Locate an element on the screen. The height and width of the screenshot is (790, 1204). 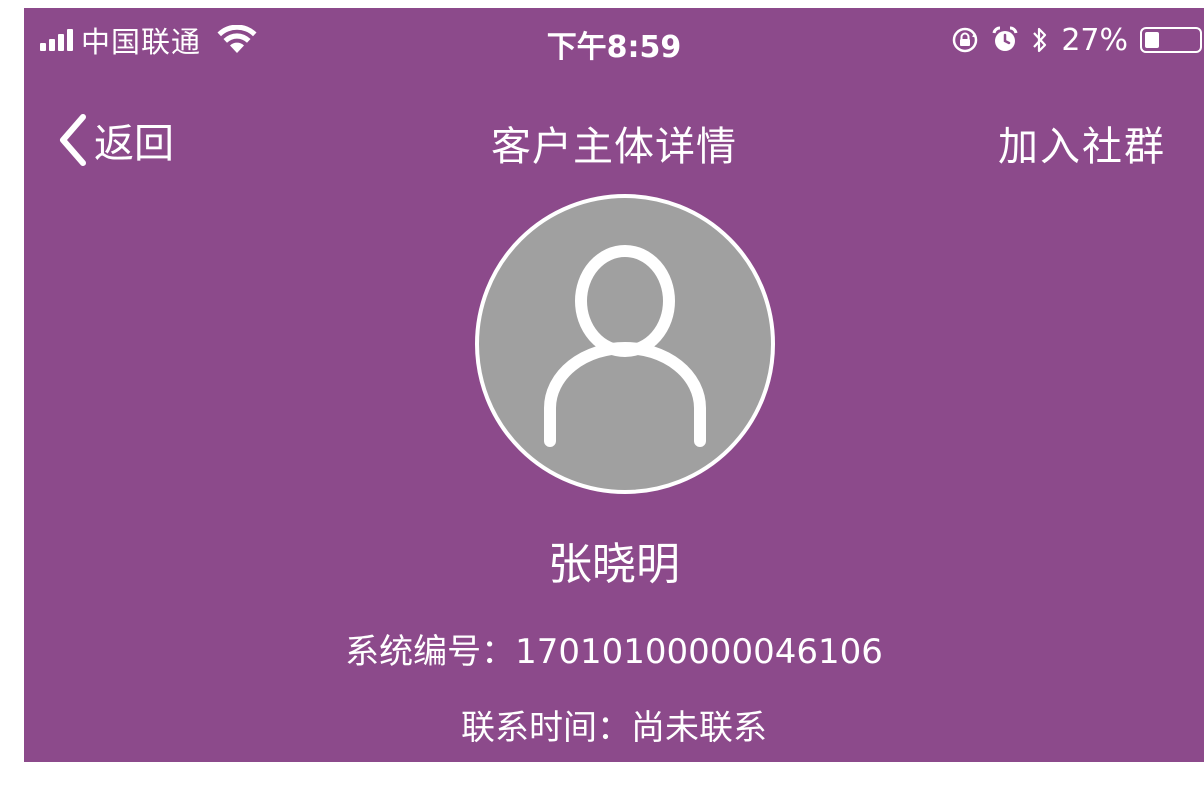
status-right: 27% is located at coordinates (1076, 40).